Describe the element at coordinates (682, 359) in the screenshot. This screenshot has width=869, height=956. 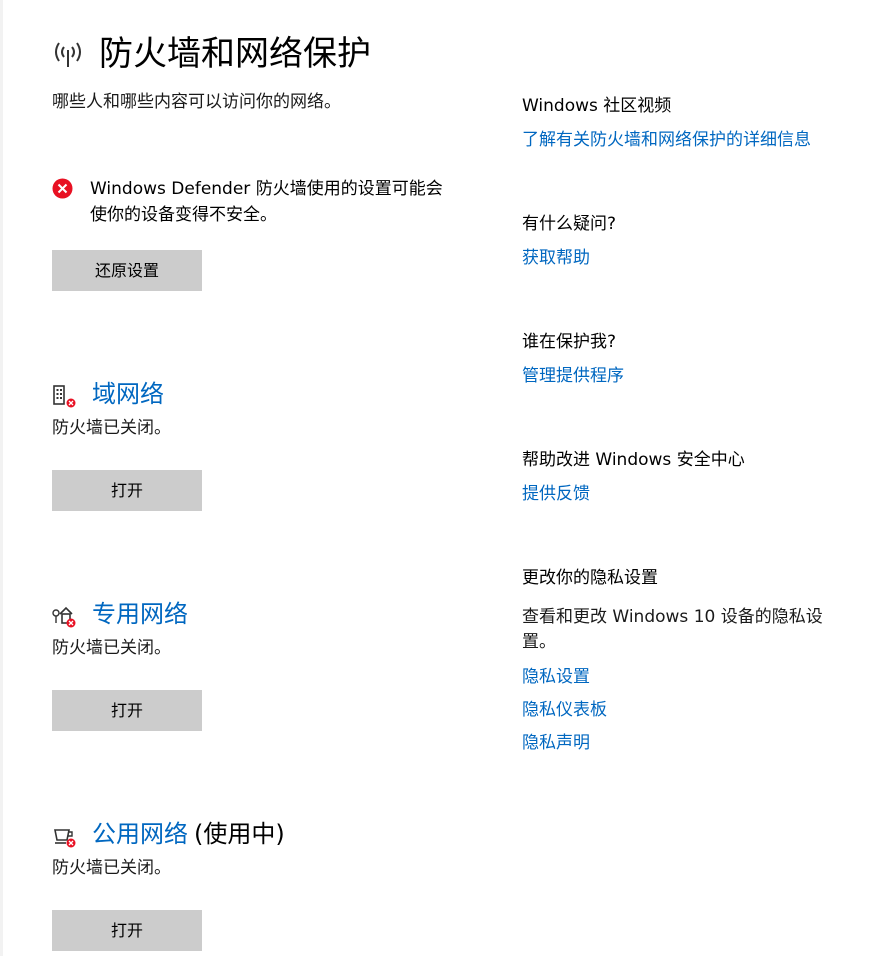
I see `who-protects-section: 谁在保护我? 管理提供程序` at that location.